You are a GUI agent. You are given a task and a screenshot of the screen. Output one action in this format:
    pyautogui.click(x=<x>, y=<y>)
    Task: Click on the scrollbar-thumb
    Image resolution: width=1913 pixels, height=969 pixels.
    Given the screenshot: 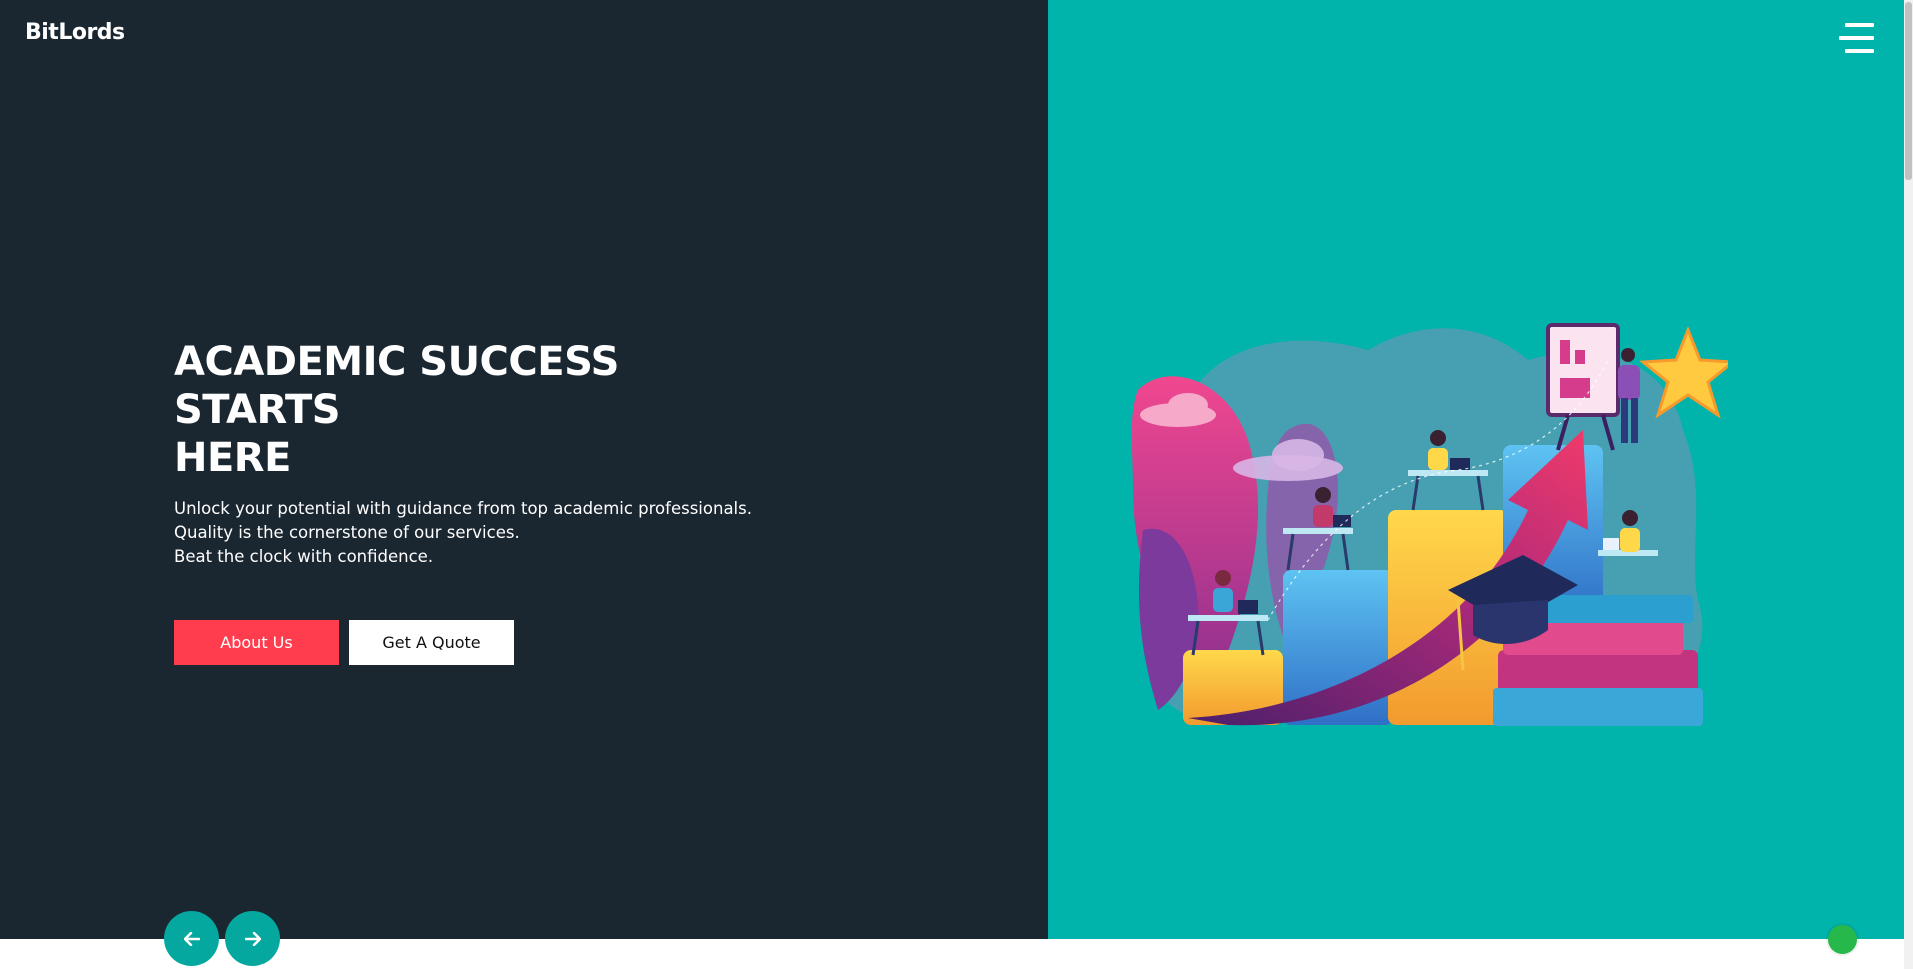 What is the action you would take?
    pyautogui.click(x=1908, y=91)
    